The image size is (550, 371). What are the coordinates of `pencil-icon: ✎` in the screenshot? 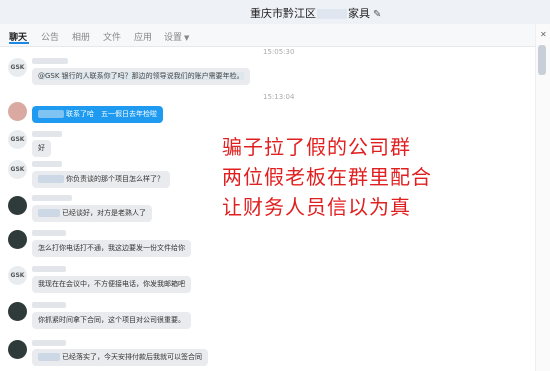 It's located at (377, 14).